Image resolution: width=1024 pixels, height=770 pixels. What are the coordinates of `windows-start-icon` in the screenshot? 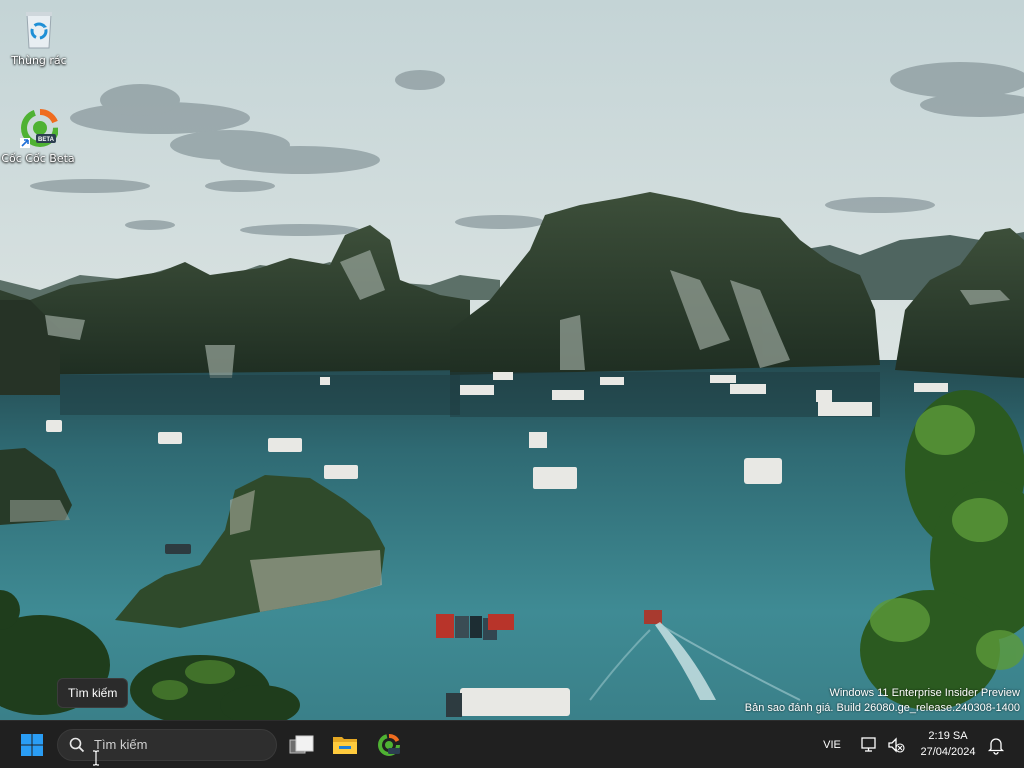 It's located at (32, 745).